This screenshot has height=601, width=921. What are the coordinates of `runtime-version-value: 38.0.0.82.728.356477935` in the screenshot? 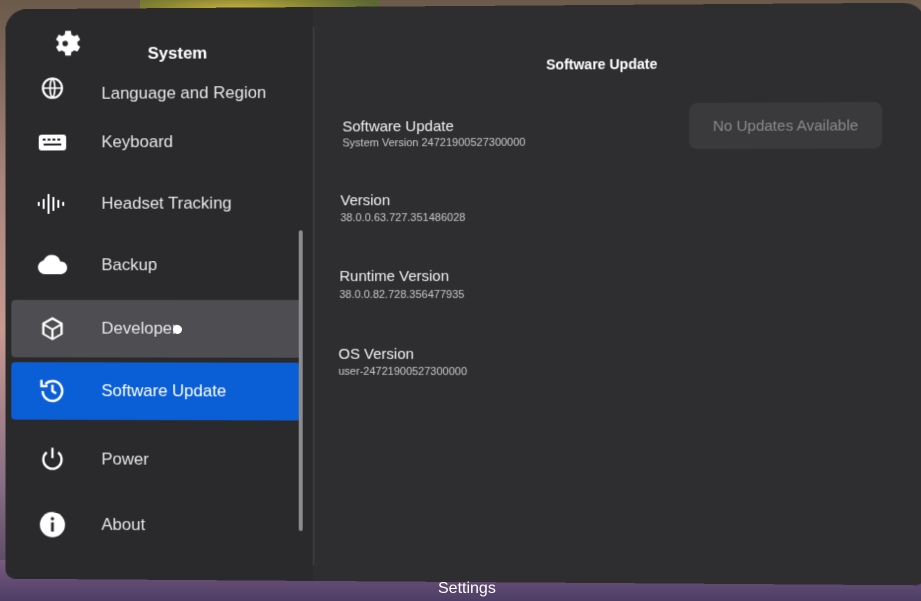 It's located at (402, 295).